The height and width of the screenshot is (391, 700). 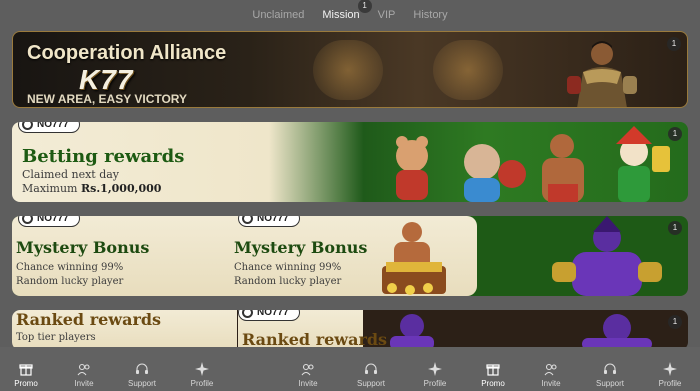 I want to click on tab-label: Unclaimed, so click(x=278, y=15).